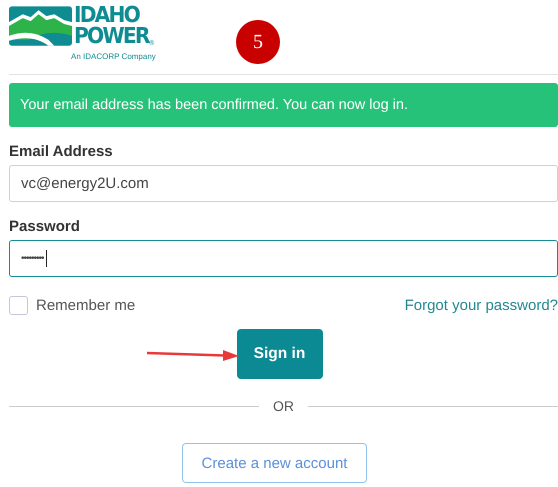  Describe the element at coordinates (45, 226) in the screenshot. I see `field-label: Password` at that location.